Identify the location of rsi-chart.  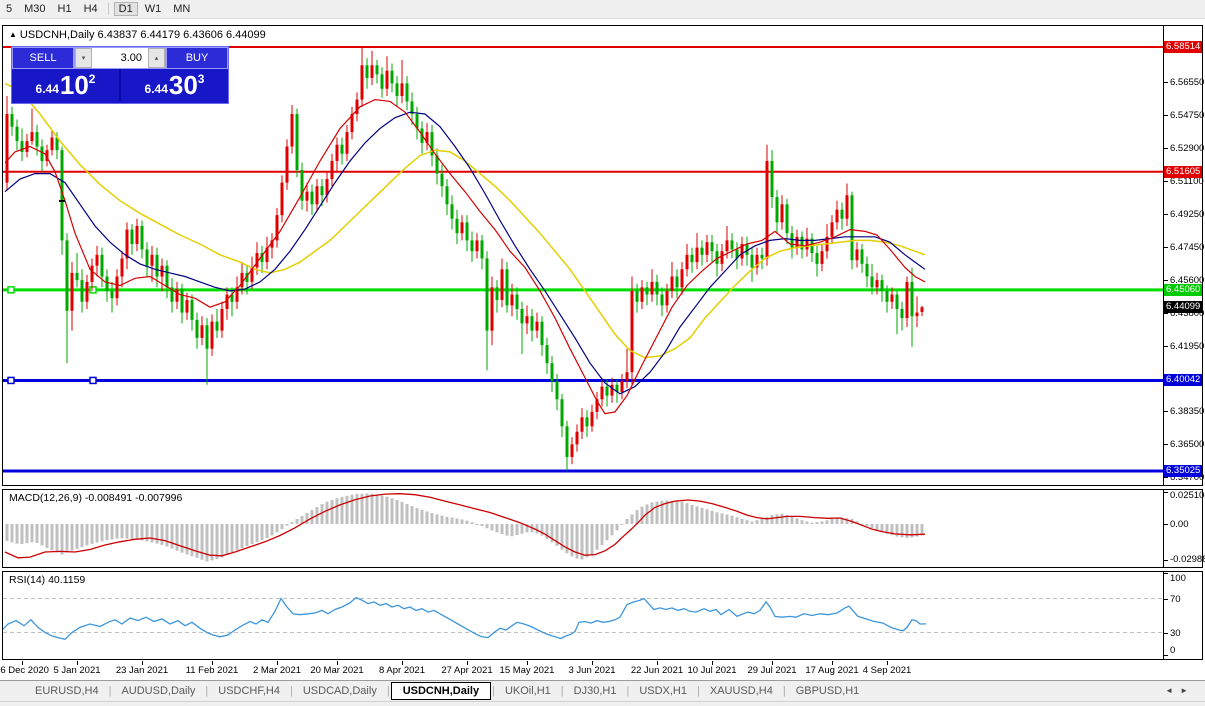
(602, 614).